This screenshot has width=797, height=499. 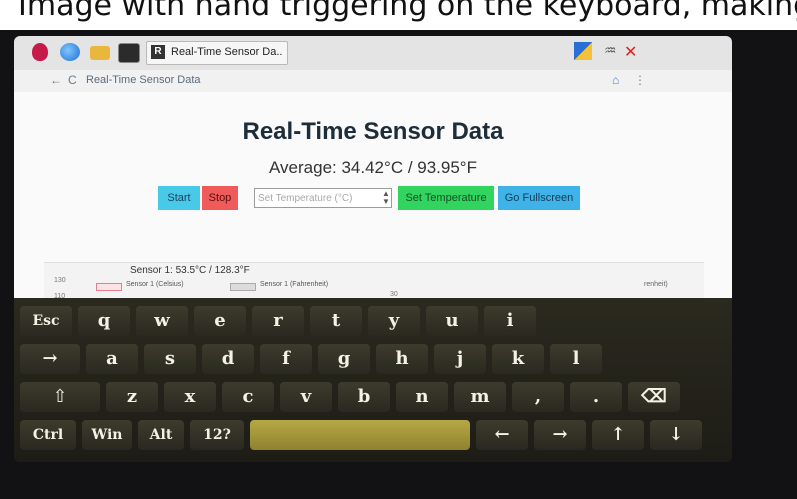 I want to click on key-s: s, so click(x=170, y=359).